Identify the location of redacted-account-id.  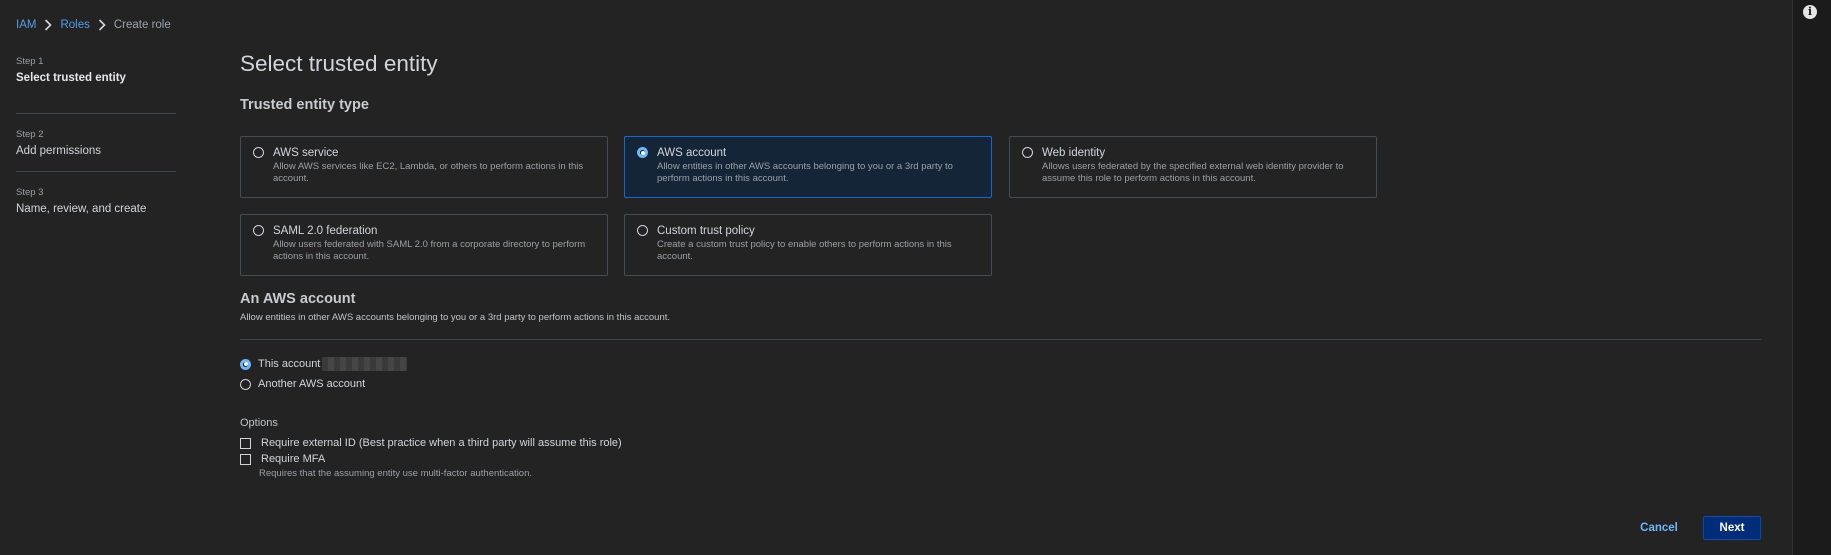
(365, 364).